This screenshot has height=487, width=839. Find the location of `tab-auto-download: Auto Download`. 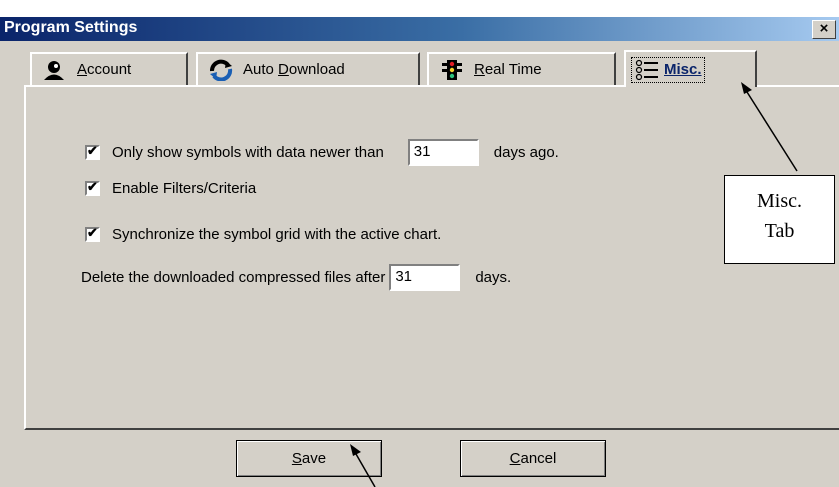

tab-auto-download: Auto Download is located at coordinates (308, 68).